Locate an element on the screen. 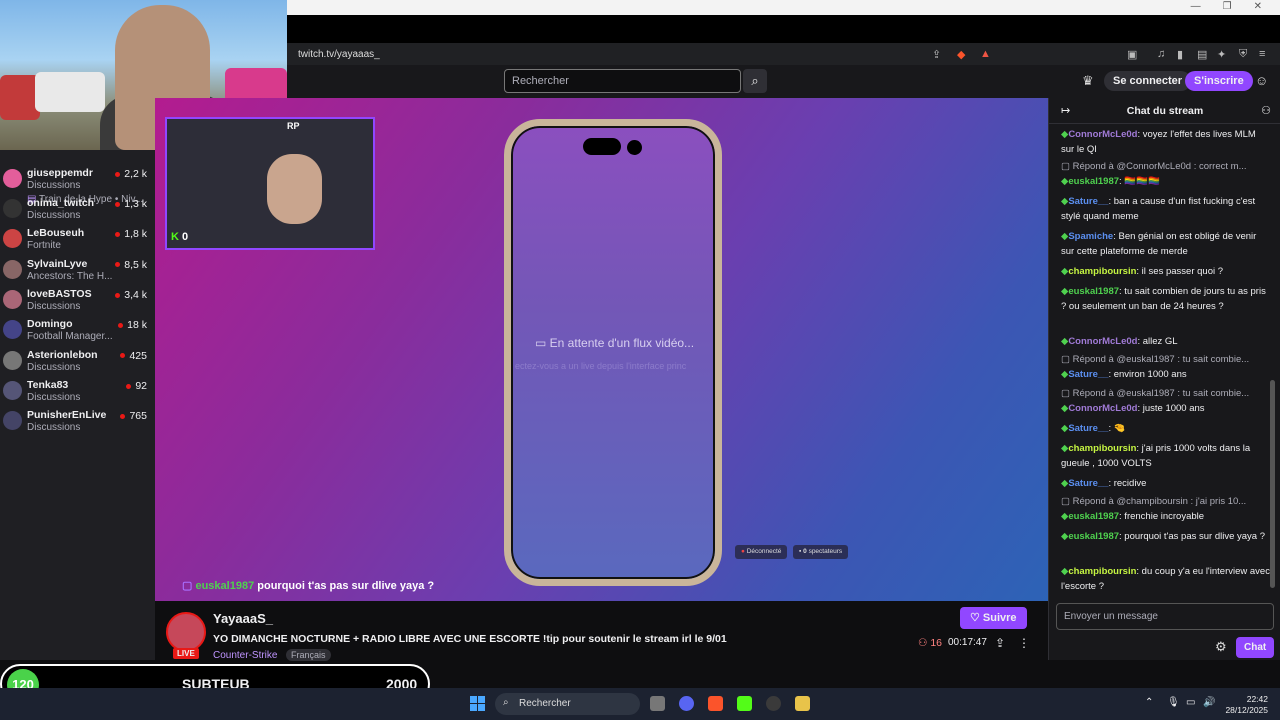 The width and height of the screenshot is (1280, 720). tray-arrow-icon: ⌃ is located at coordinates (1149, 702).